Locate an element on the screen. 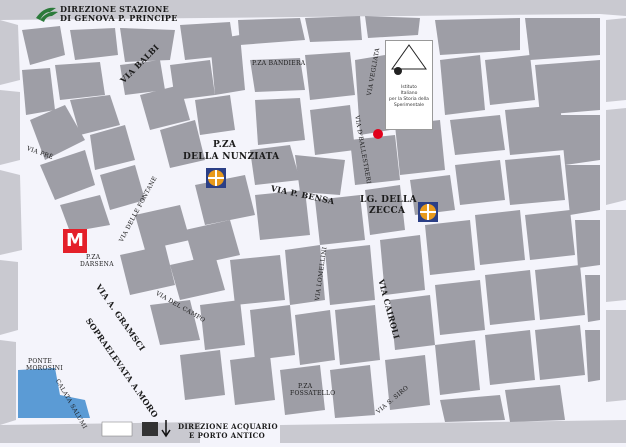 This screenshot has height=447, width=626. label-p-za-nunziata-1: P.ZA is located at coordinates (225, 145).